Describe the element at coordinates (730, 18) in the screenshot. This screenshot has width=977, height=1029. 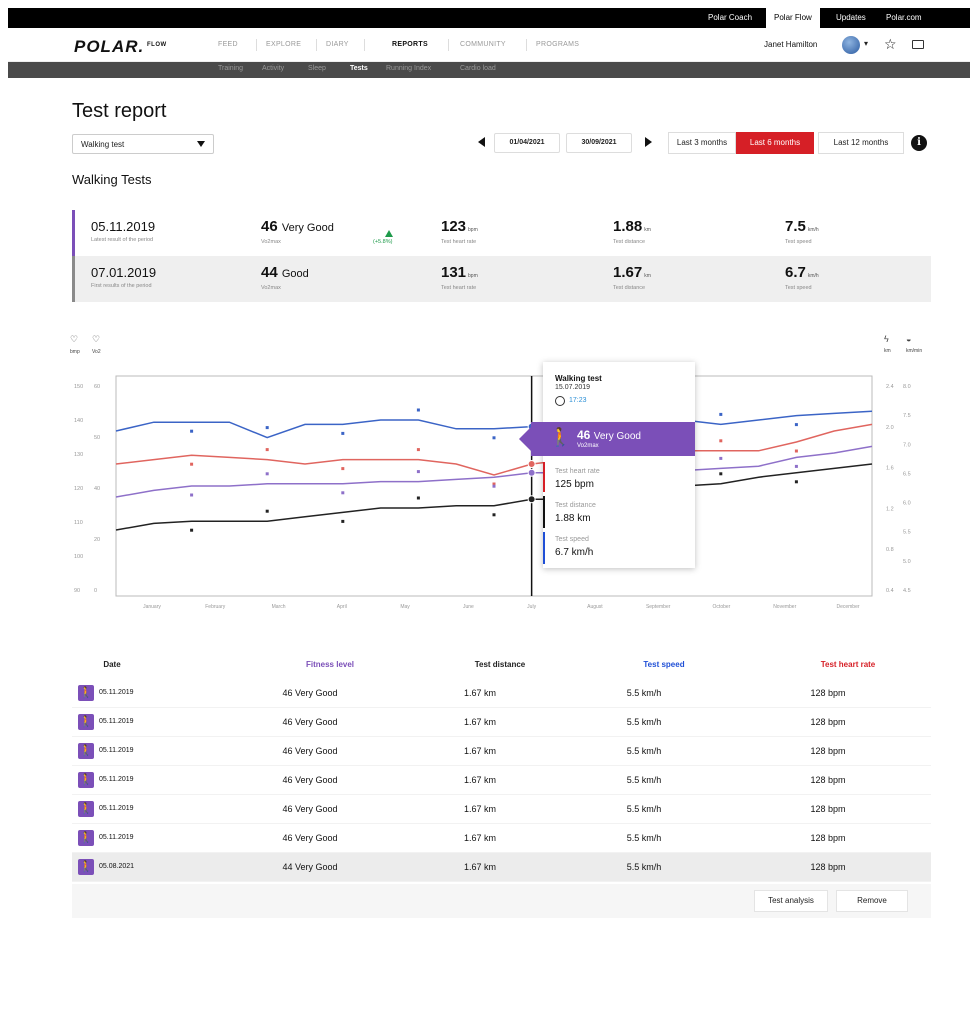
I see `topbar-link-polar-coach: Polar Coach` at that location.